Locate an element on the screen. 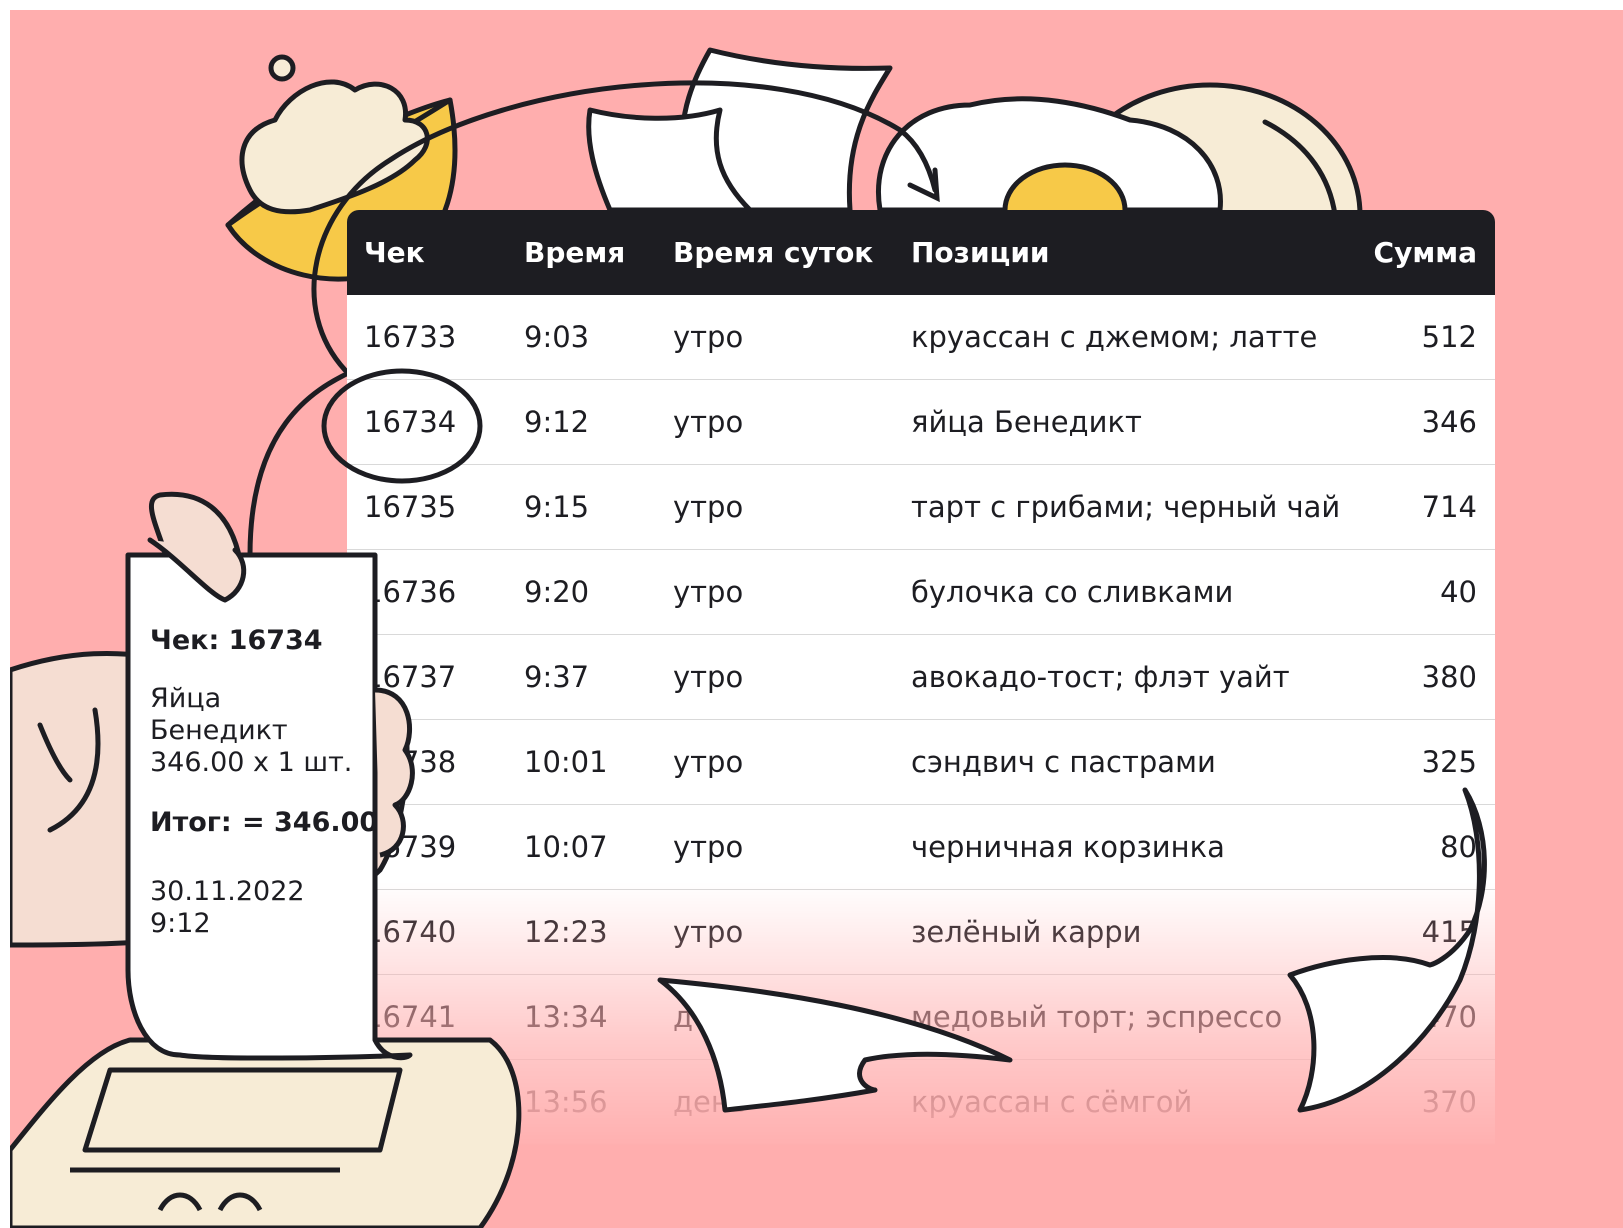  flying-paper-icon is located at coordinates (835, 1045).